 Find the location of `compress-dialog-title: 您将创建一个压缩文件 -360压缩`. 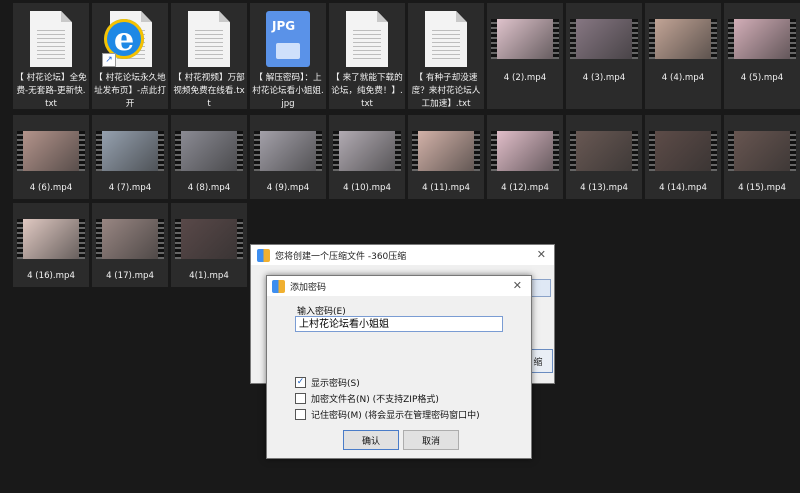

compress-dialog-title: 您将创建一个压缩文件 -360压缩 is located at coordinates (341, 256).